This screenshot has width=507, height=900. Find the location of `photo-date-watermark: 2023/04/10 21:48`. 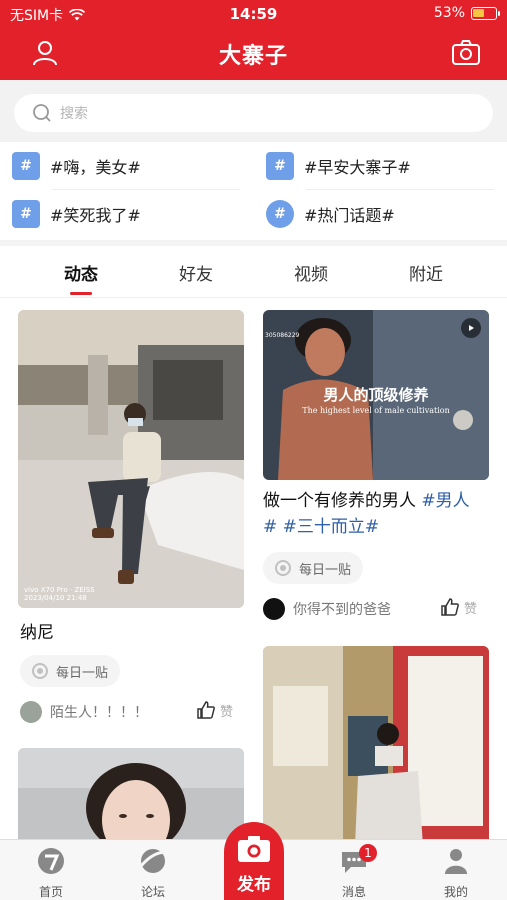

photo-date-watermark: 2023/04/10 21:48 is located at coordinates (55, 598).